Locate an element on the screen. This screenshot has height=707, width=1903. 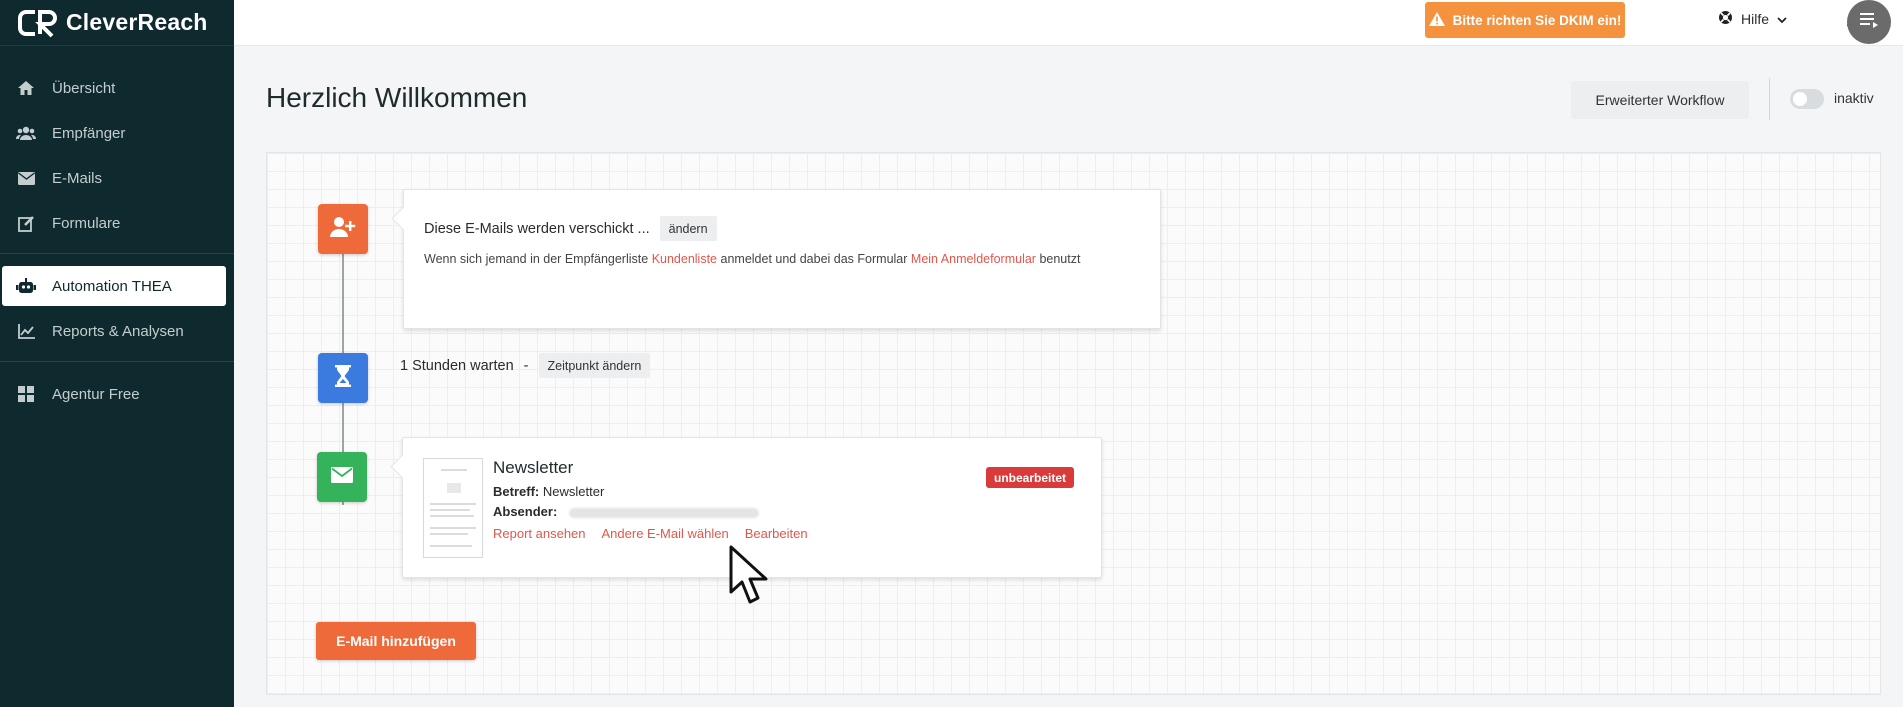
overlay-menu-button is located at coordinates (1869, 22).